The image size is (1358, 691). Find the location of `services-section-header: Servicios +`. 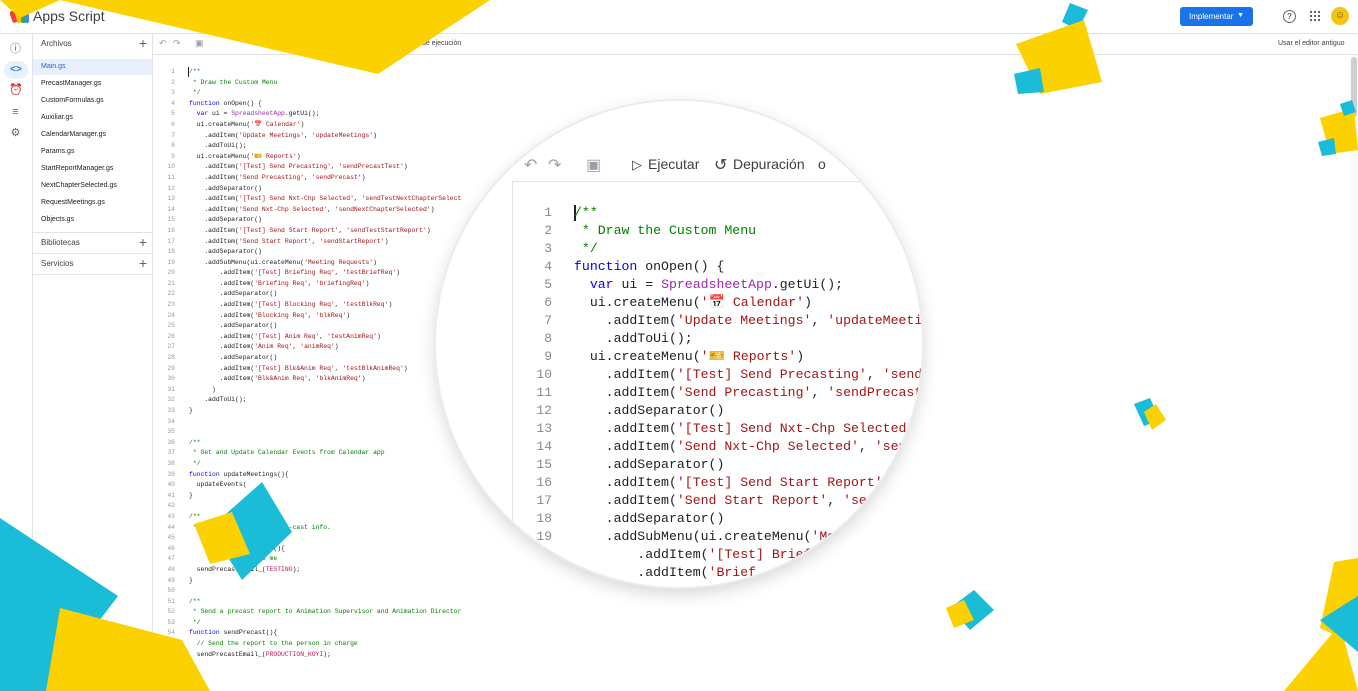

services-section-header: Servicios + is located at coordinates (92, 264).